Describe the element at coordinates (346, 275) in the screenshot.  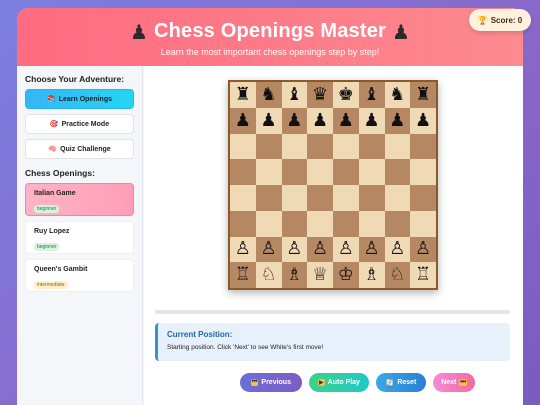
I see `board-square-piece: ♔` at that location.